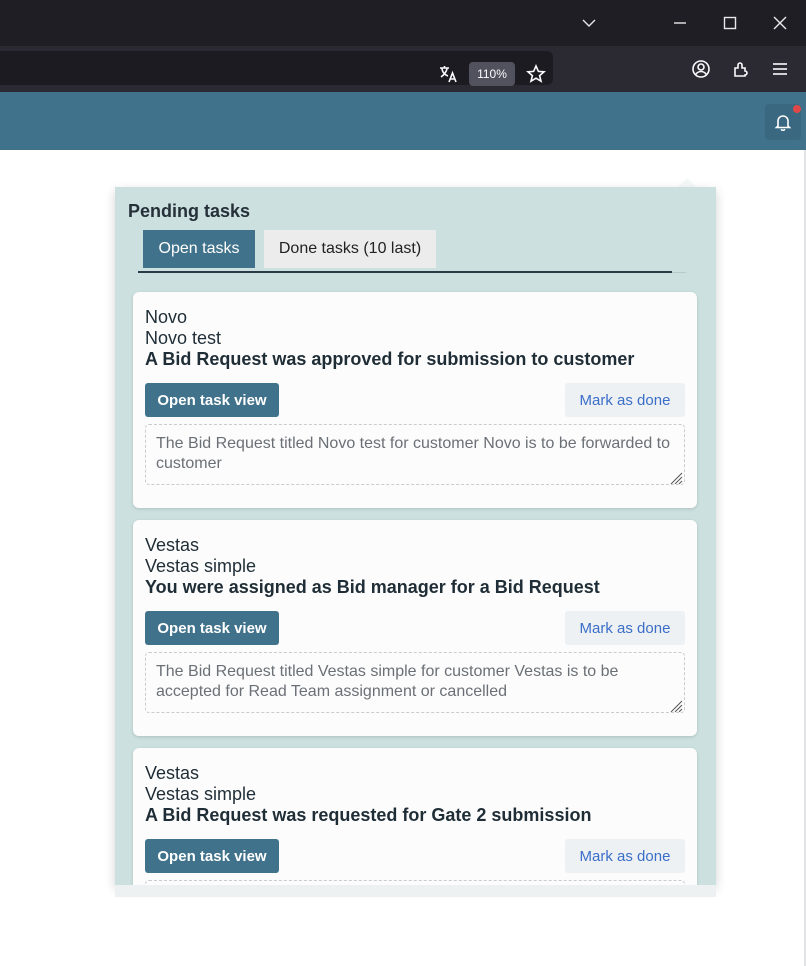 This screenshot has height=966, width=806. I want to click on star-icon, so click(536, 74).